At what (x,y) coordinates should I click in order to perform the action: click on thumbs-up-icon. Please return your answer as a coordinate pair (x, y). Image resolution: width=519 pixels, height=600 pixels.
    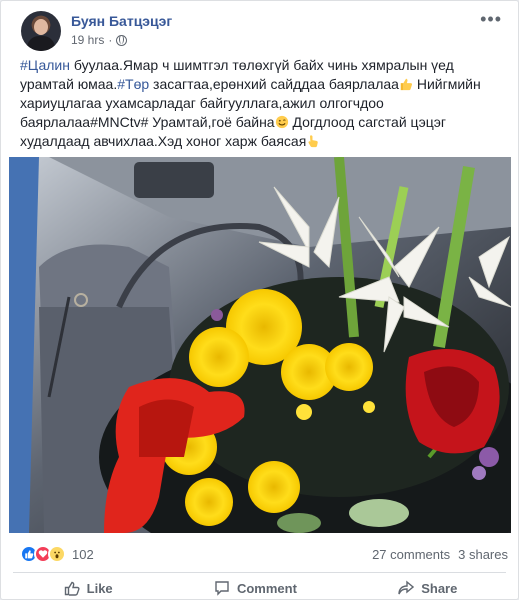
    Looking at the image, I should click on (406, 84).